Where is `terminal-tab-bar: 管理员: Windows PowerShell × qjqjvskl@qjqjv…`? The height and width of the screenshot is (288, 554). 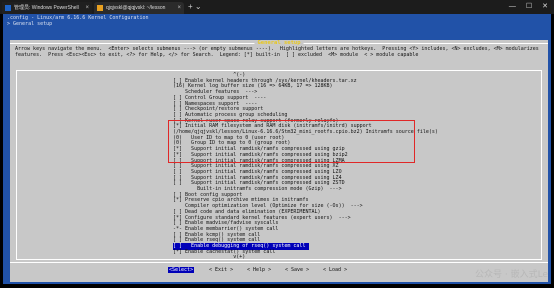
terminal-tab-bar: 管理员: Windows PowerShell × qjqjvskl@qjqjv… is located at coordinates (277, 7).